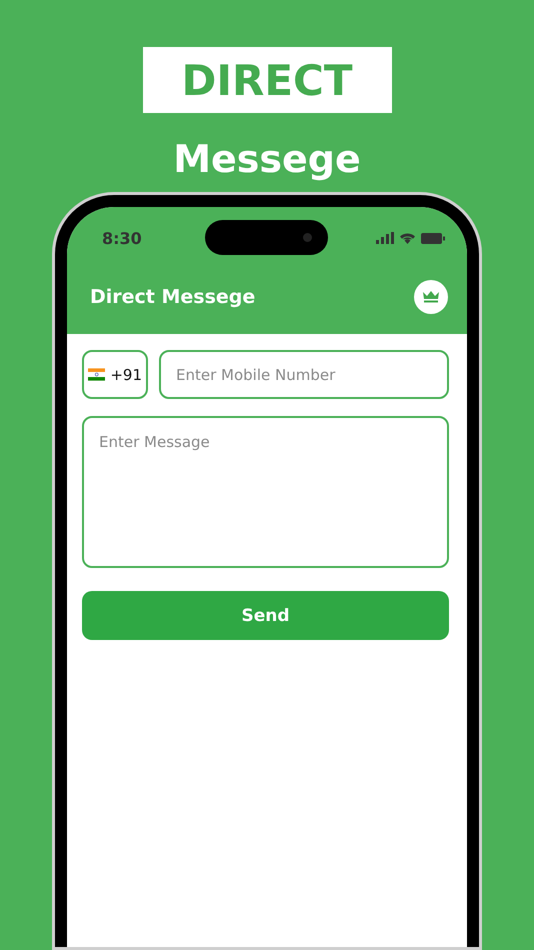 This screenshot has height=950, width=534. Describe the element at coordinates (267, 80) in the screenshot. I see `title-banner: DIRECT` at that location.